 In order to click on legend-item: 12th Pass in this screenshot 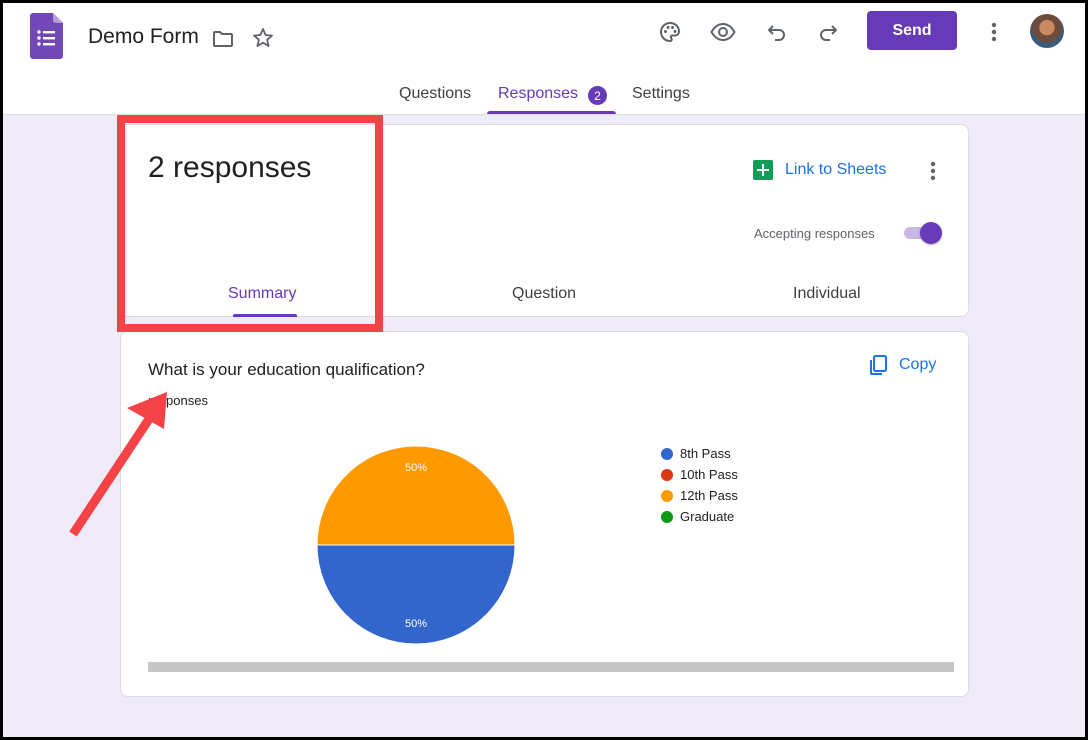, I will do `click(699, 495)`.